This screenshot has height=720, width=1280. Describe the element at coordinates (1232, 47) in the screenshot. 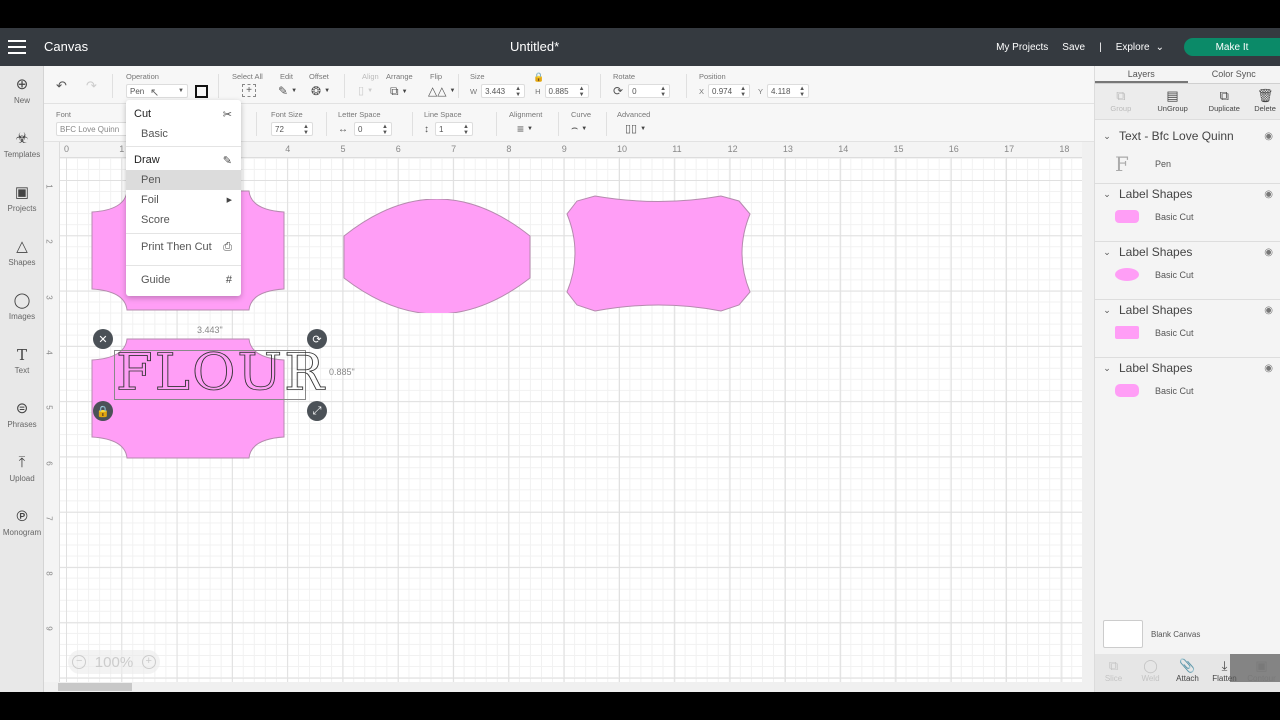

I see `make-it-button: Make It` at that location.